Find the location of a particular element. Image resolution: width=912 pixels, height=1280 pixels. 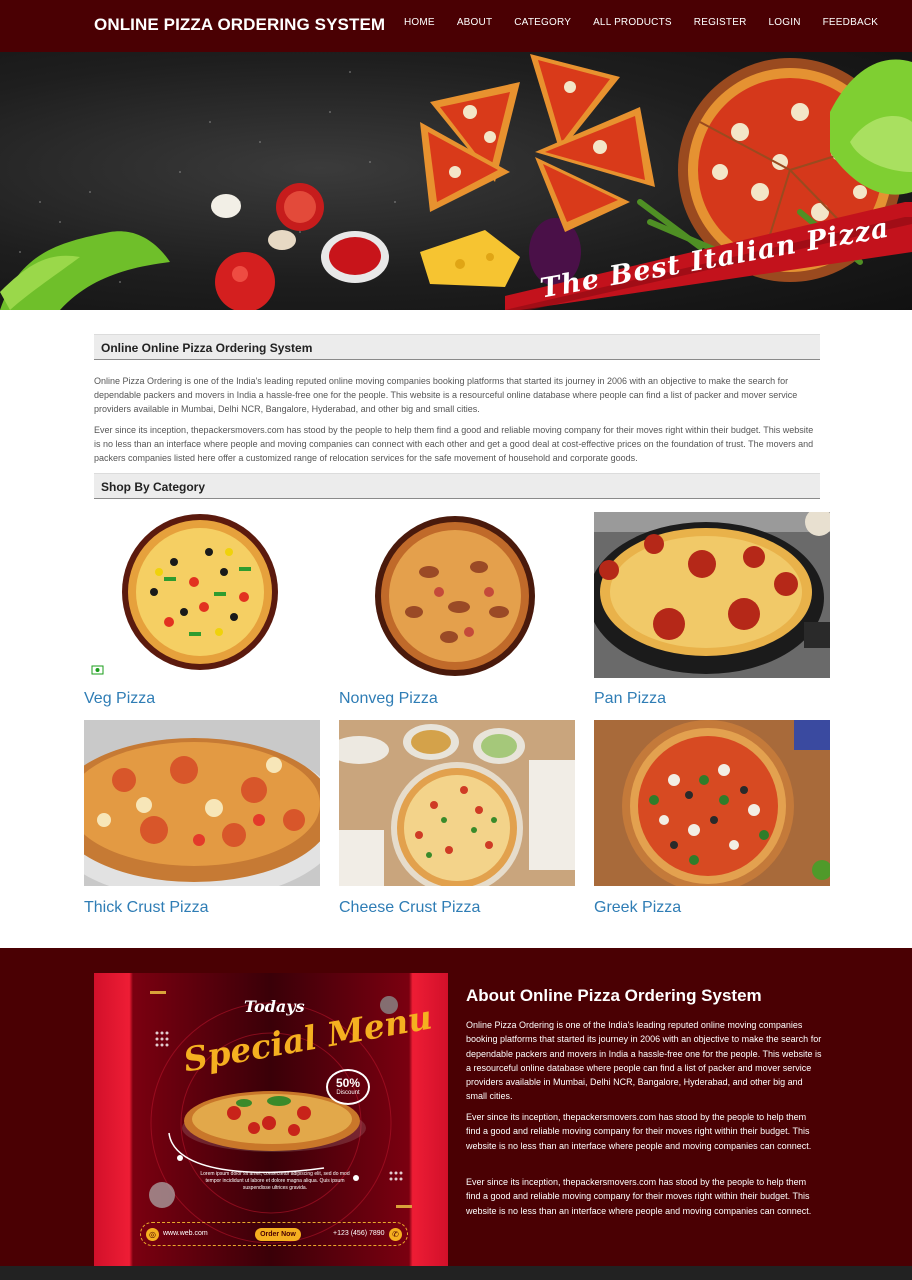

promo-discount-badge: 50% Discount is located at coordinates (348, 1087).